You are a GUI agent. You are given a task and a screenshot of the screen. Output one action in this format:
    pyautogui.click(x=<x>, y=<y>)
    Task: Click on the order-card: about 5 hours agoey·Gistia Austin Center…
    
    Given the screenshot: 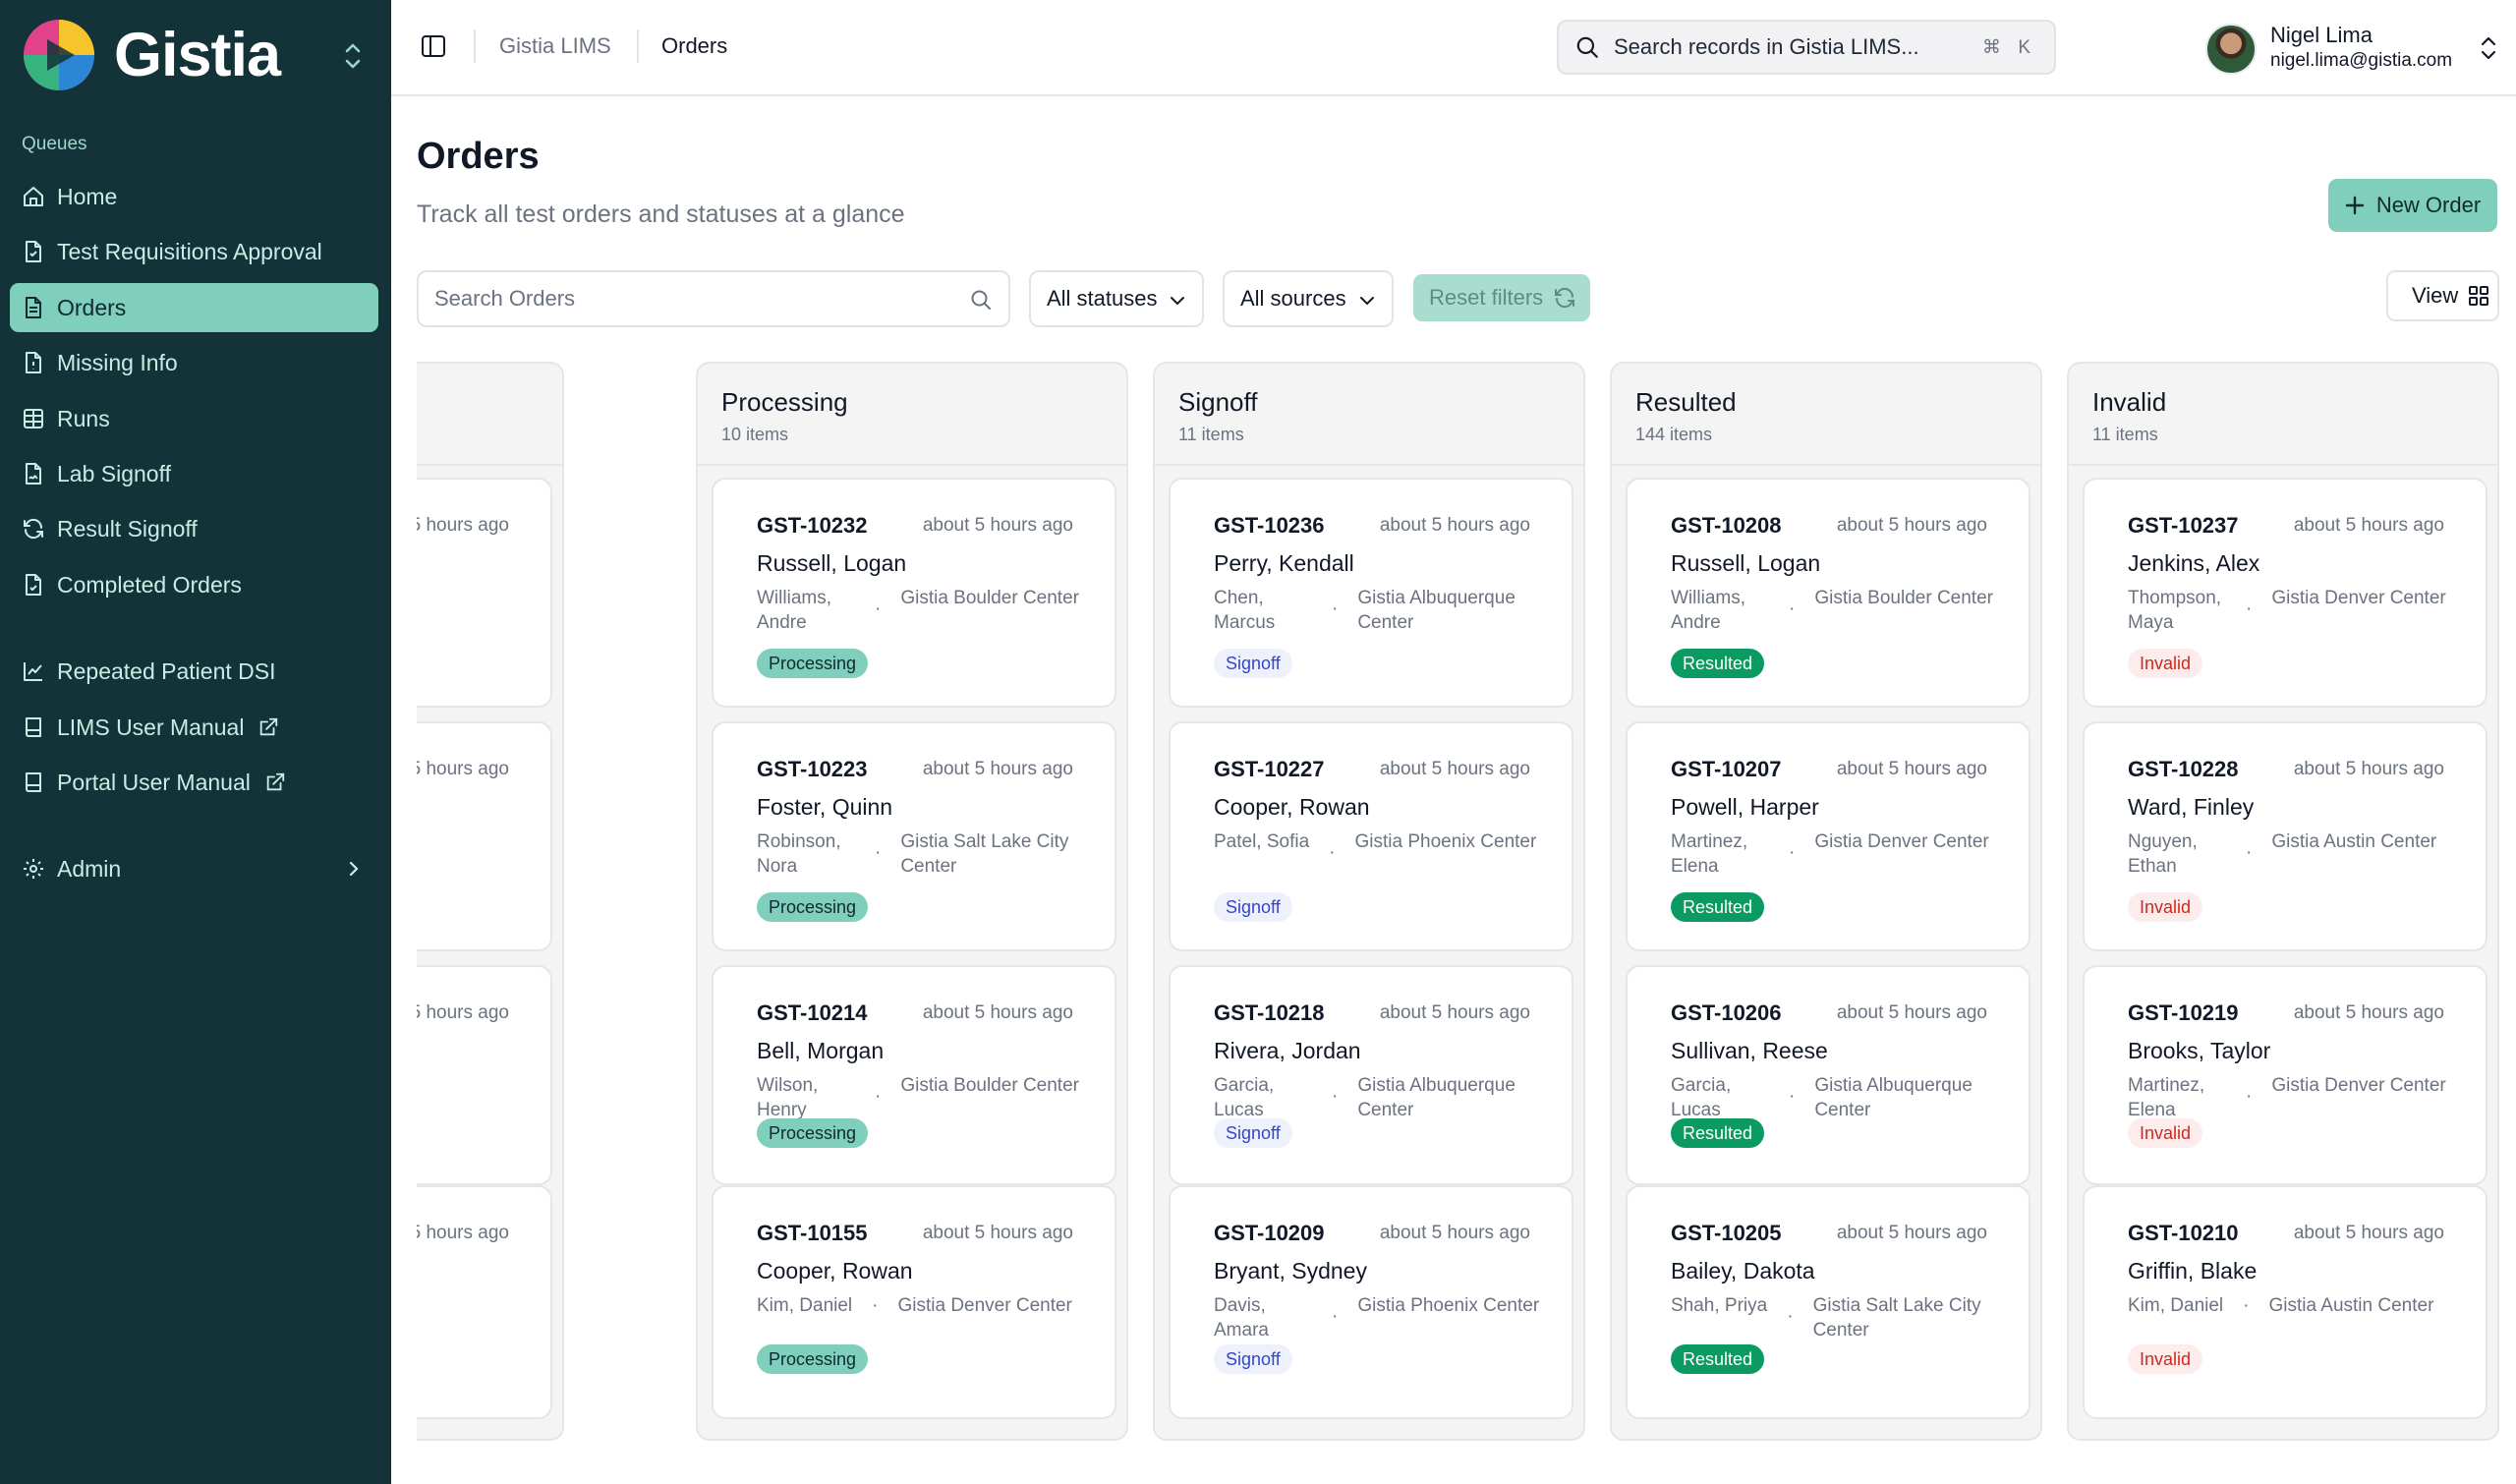 What is the action you would take?
    pyautogui.click(x=484, y=1075)
    